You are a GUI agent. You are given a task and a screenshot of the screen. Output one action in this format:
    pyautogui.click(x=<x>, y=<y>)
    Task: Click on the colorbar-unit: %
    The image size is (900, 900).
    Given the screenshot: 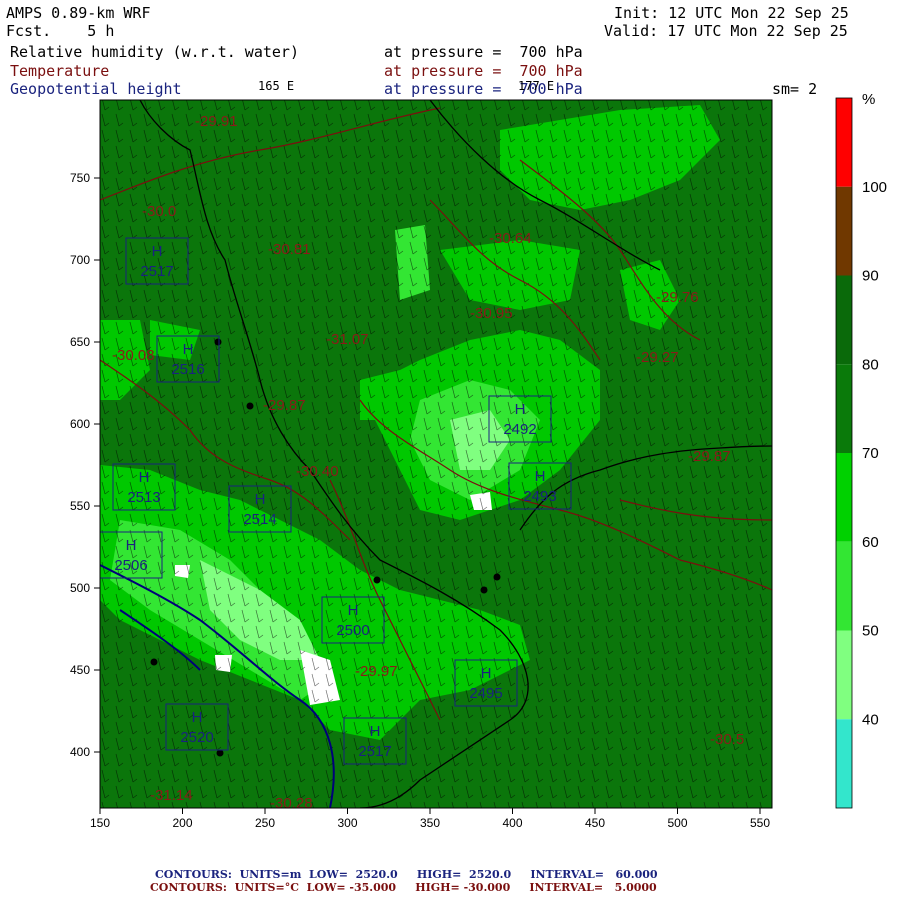 What is the action you would take?
    pyautogui.click(x=868, y=99)
    